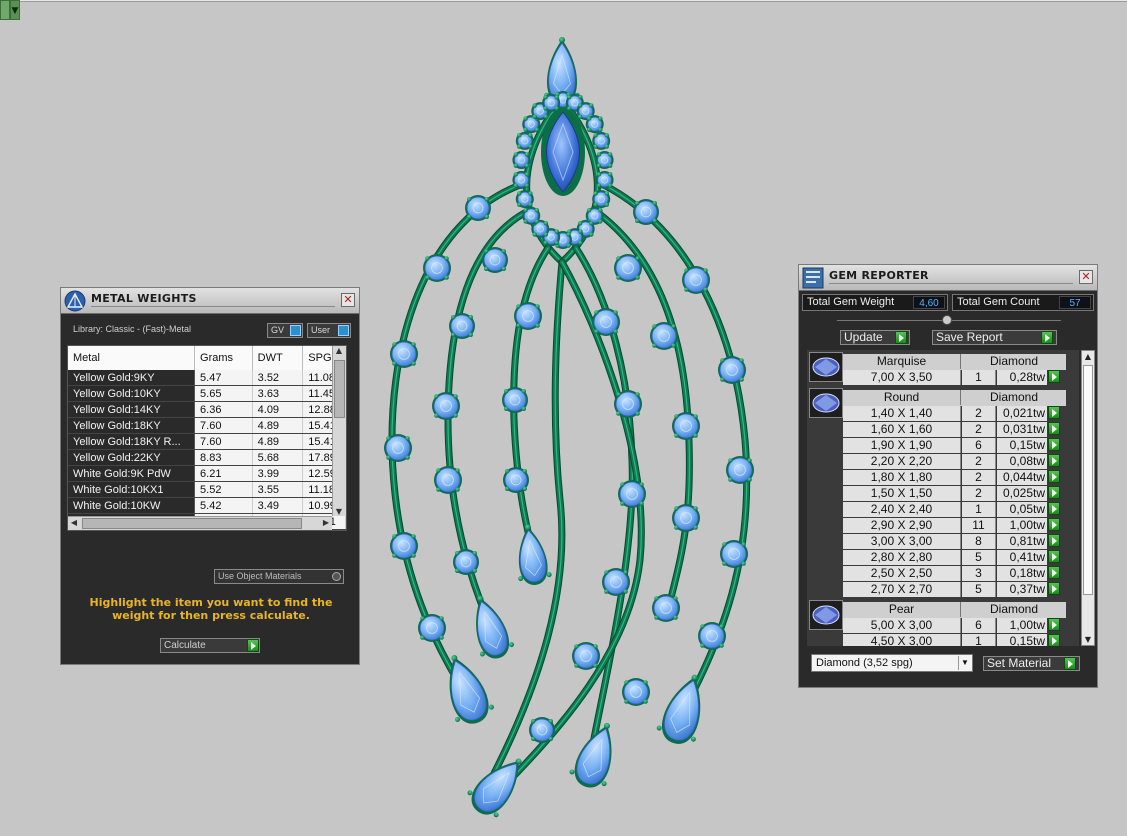 The width and height of the screenshot is (1127, 836). What do you see at coordinates (961, 494) in the screenshot?
I see `gem-row: 1,50 X 1,50 2 0,025tw` at bounding box center [961, 494].